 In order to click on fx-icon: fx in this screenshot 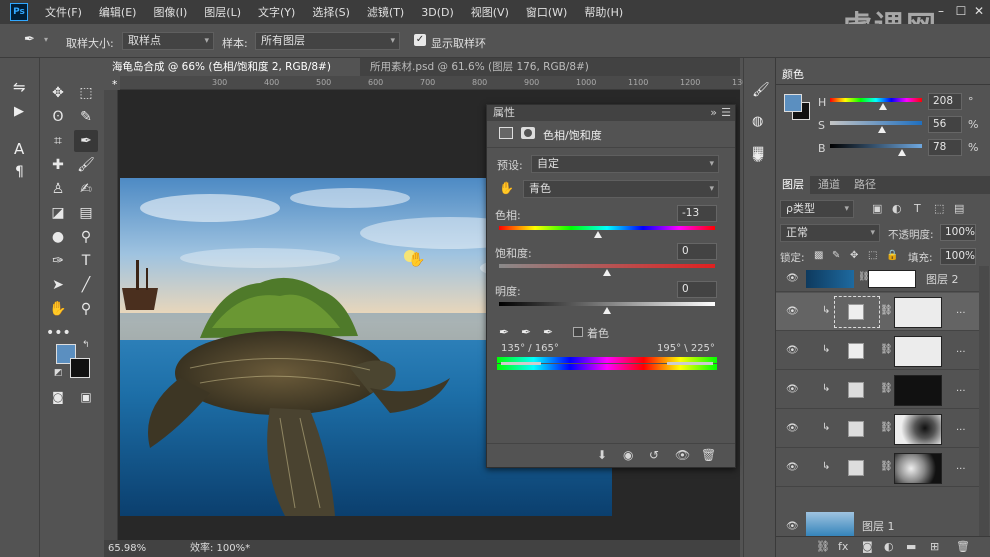, I will do `click(843, 546)`.